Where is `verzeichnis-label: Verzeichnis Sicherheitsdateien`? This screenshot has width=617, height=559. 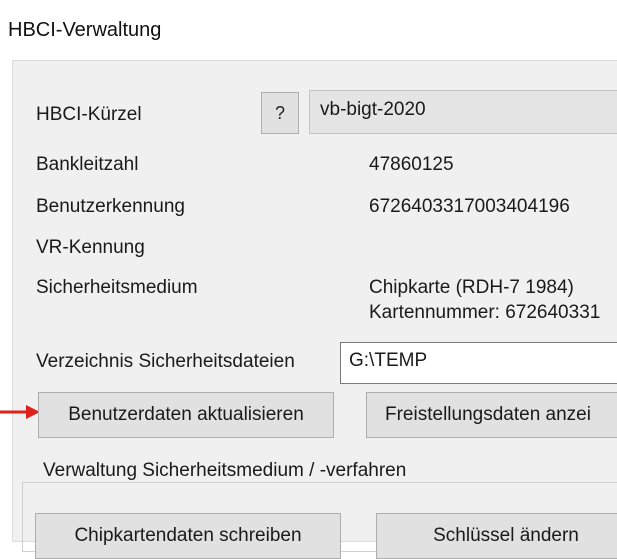 verzeichnis-label: Verzeichnis Sicherheitsdateien is located at coordinates (165, 361).